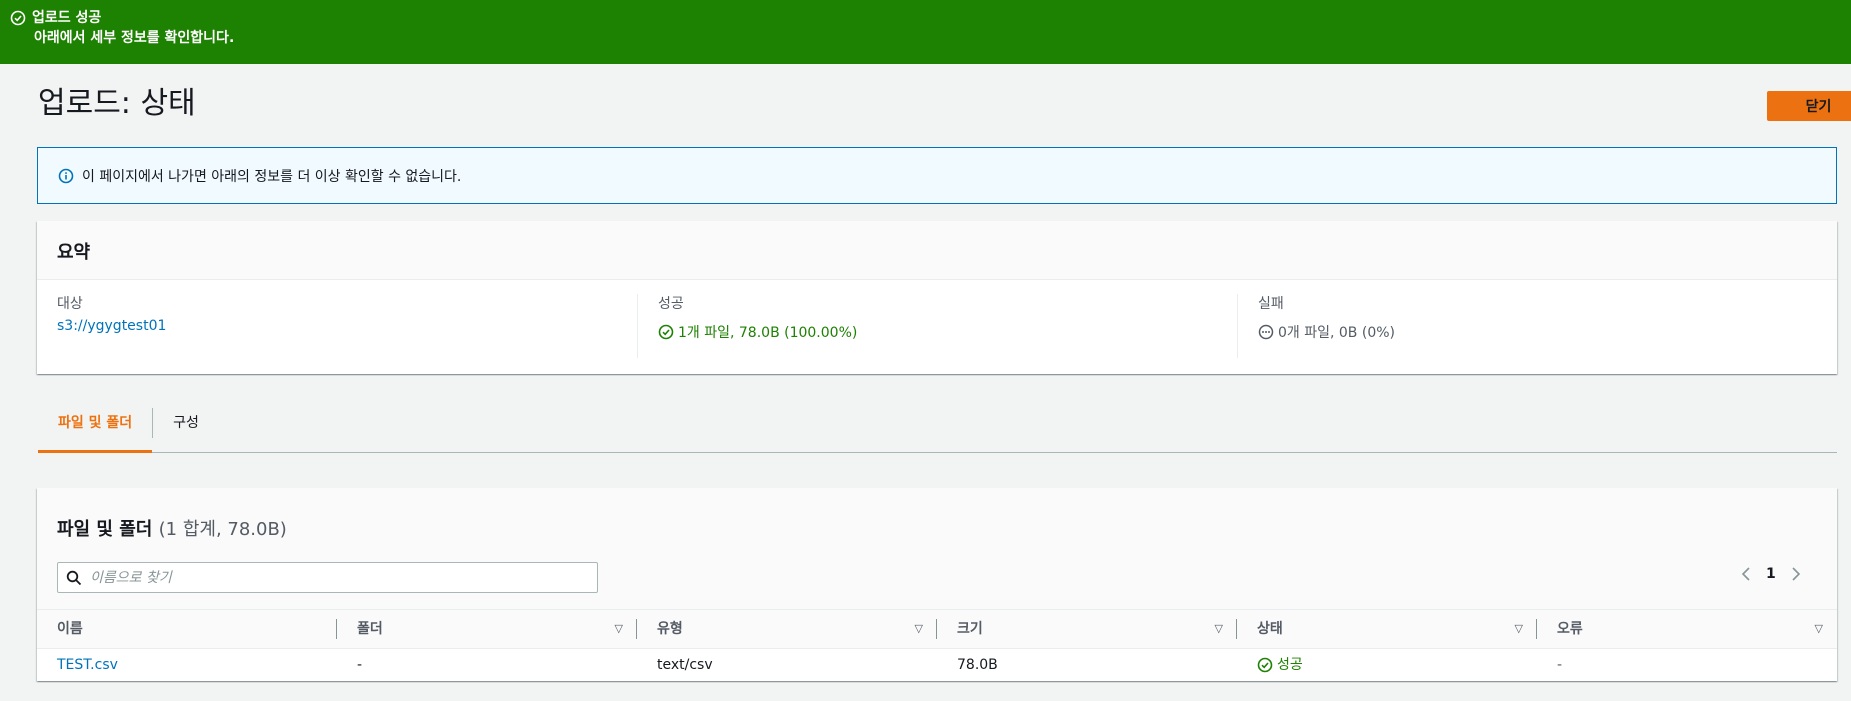  Describe the element at coordinates (95, 428) in the screenshot. I see `tab-files-and-folders: 파일 및 폴더` at that location.